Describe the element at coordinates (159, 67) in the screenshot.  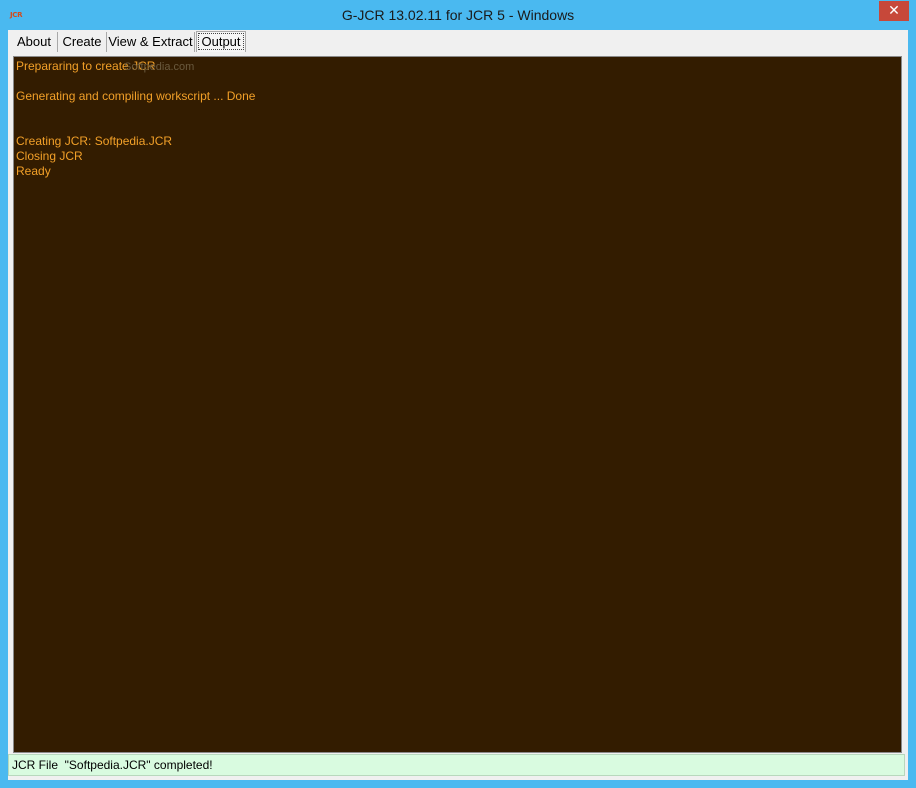
I see `watermark: Softpedia.com` at that location.